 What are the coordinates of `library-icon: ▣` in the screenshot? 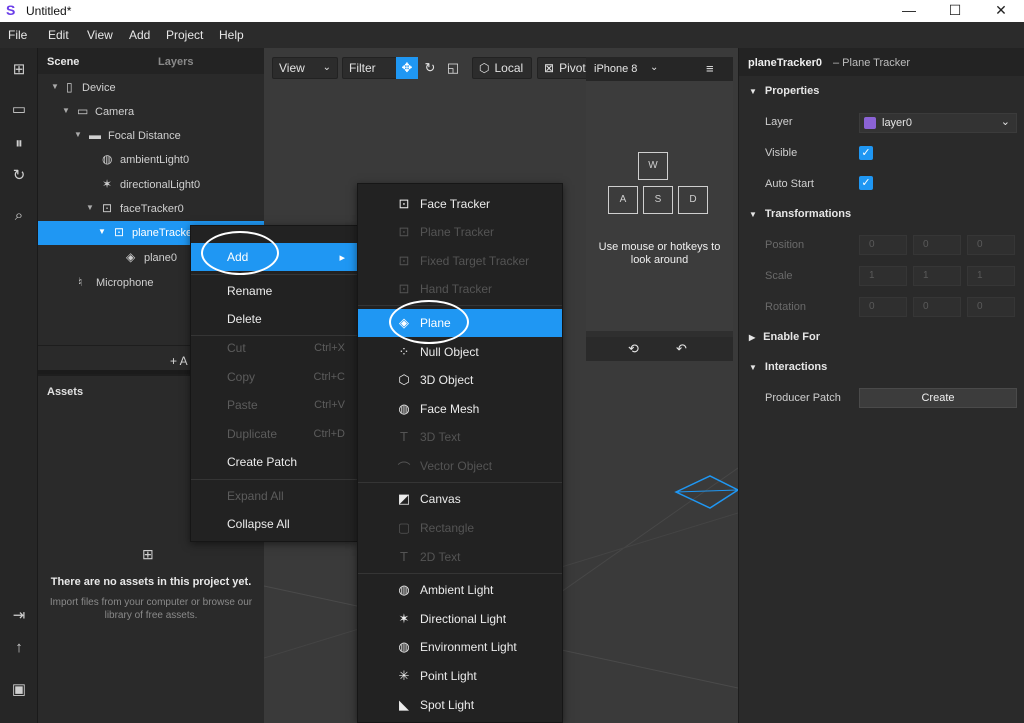 It's located at (19, 690).